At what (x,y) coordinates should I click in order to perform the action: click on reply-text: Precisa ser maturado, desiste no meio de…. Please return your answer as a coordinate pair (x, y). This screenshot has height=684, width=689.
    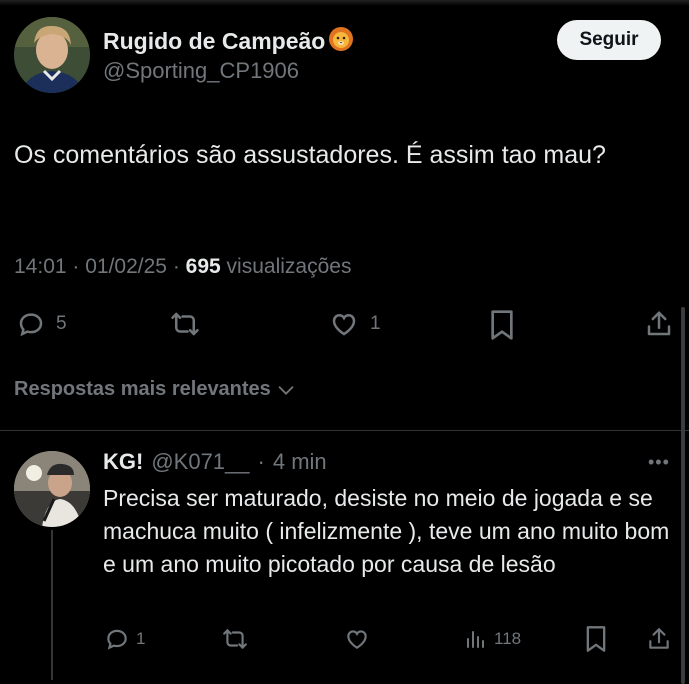
    Looking at the image, I should click on (386, 531).